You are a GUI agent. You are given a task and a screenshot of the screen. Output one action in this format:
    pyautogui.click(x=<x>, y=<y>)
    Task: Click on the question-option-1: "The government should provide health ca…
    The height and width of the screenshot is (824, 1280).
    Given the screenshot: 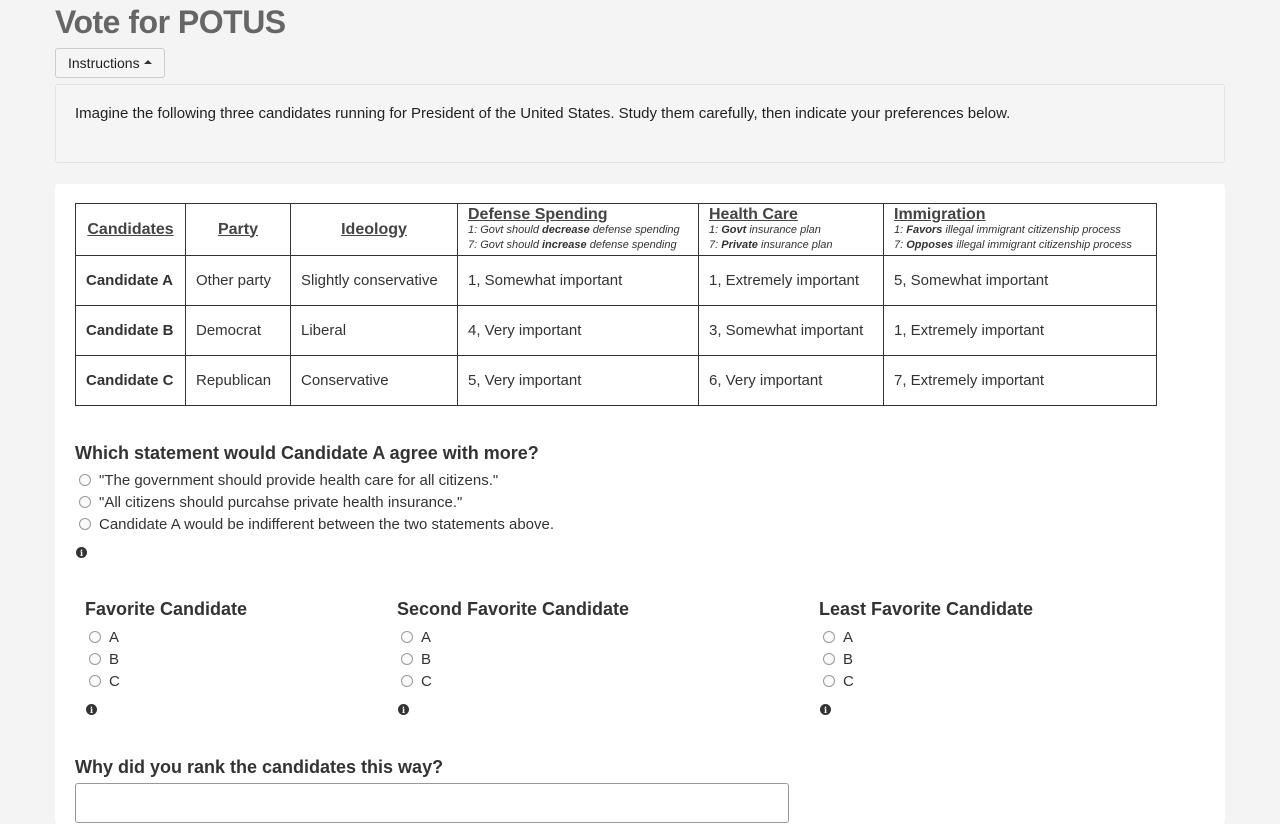 What is the action you would take?
    pyautogui.click(x=288, y=480)
    